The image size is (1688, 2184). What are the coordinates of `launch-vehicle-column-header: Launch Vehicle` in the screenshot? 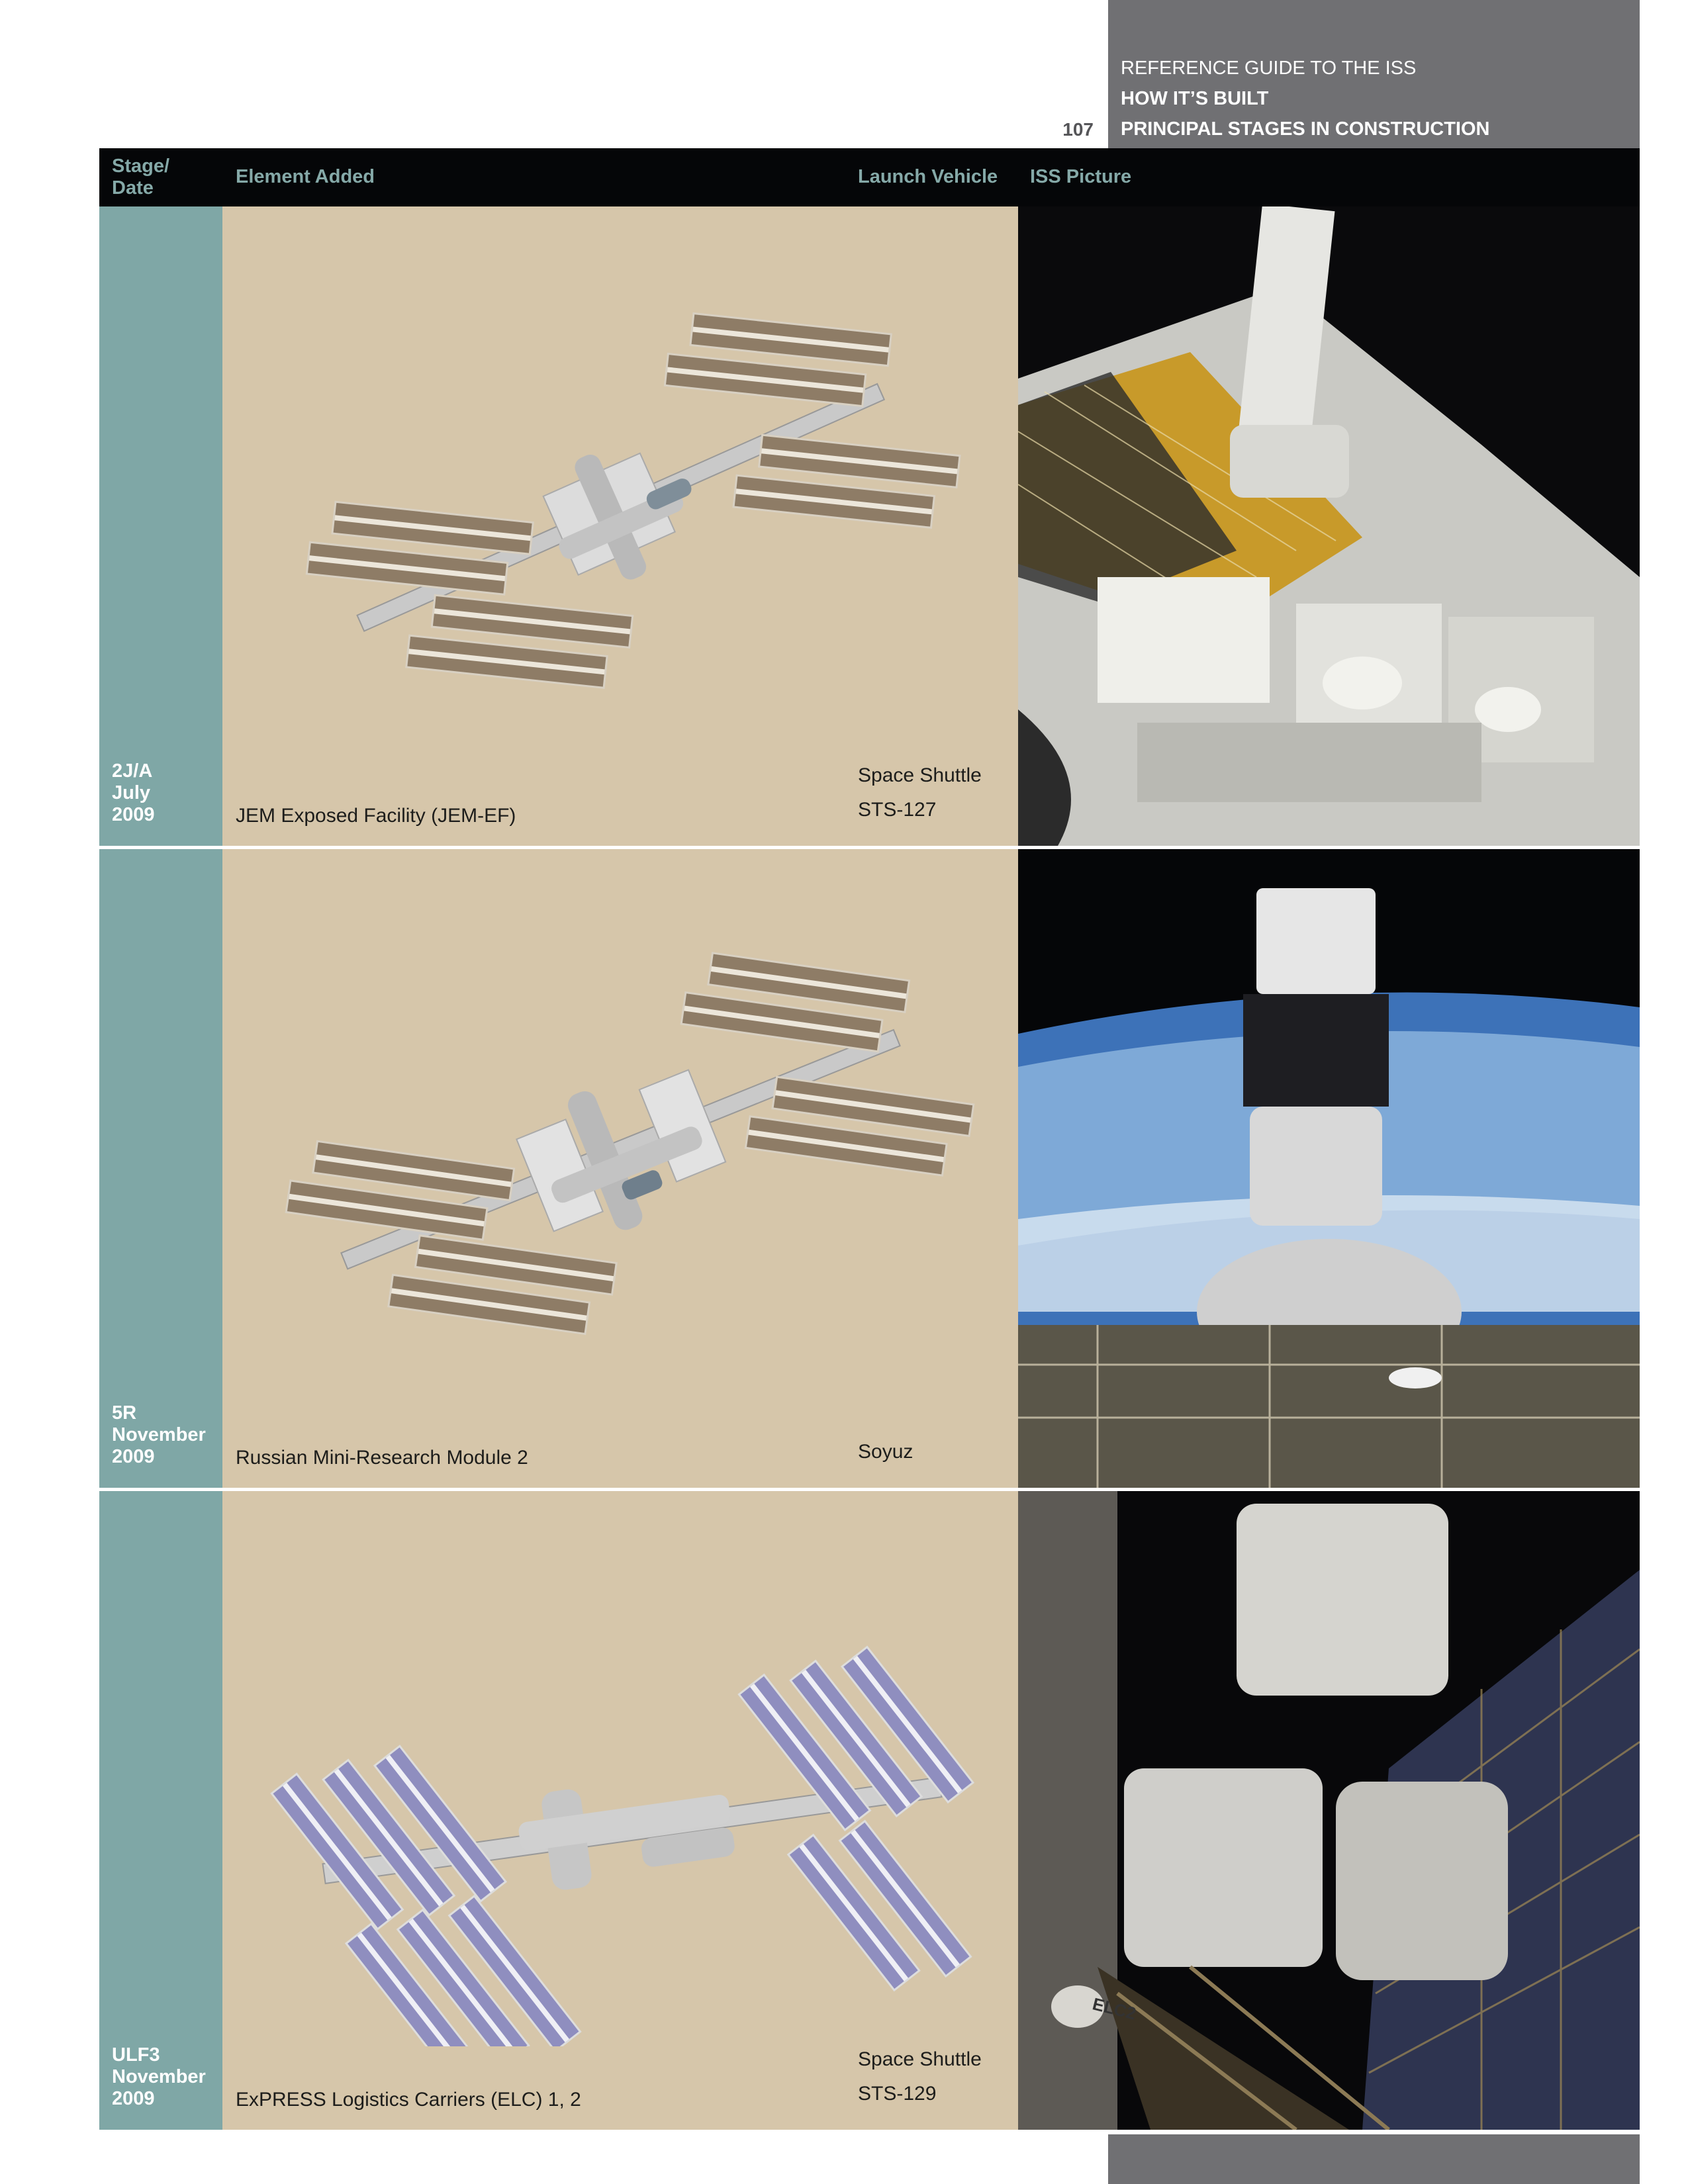 It's located at (928, 176).